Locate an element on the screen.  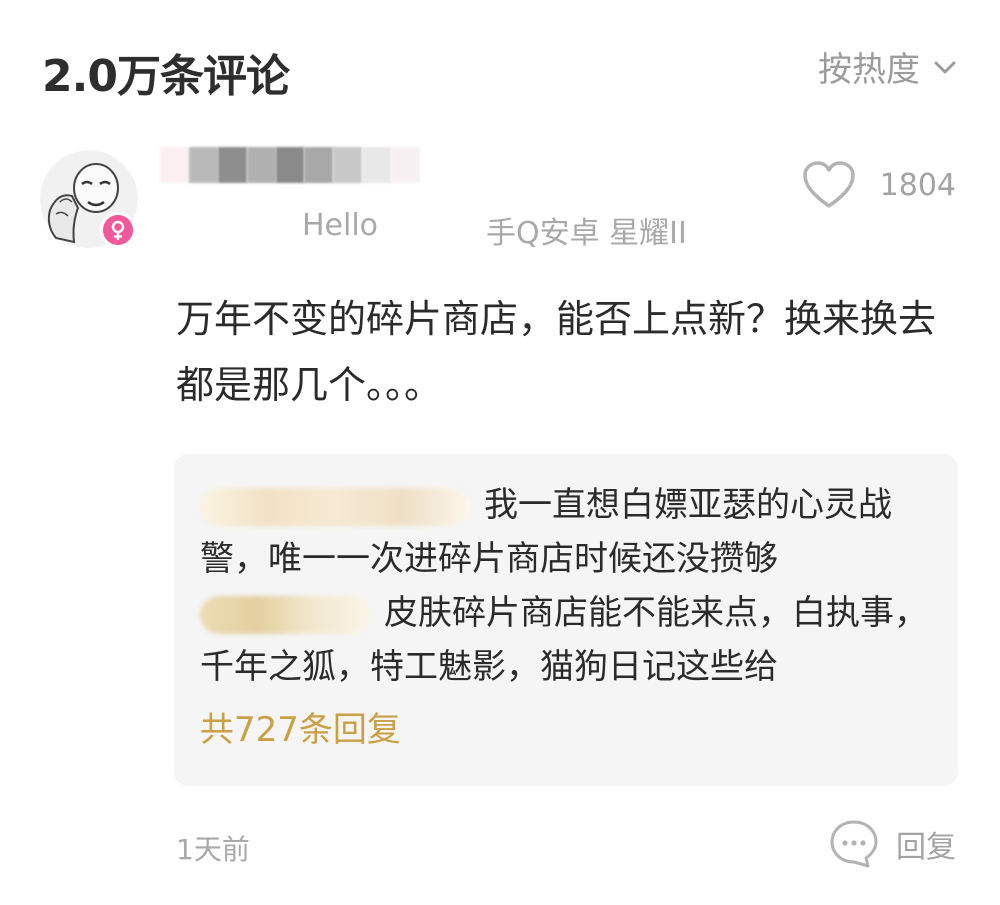
comment-text: 万年不变的碎片商店，能否上点新？换来换去都是那几个。。。 is located at coordinates (556, 352).